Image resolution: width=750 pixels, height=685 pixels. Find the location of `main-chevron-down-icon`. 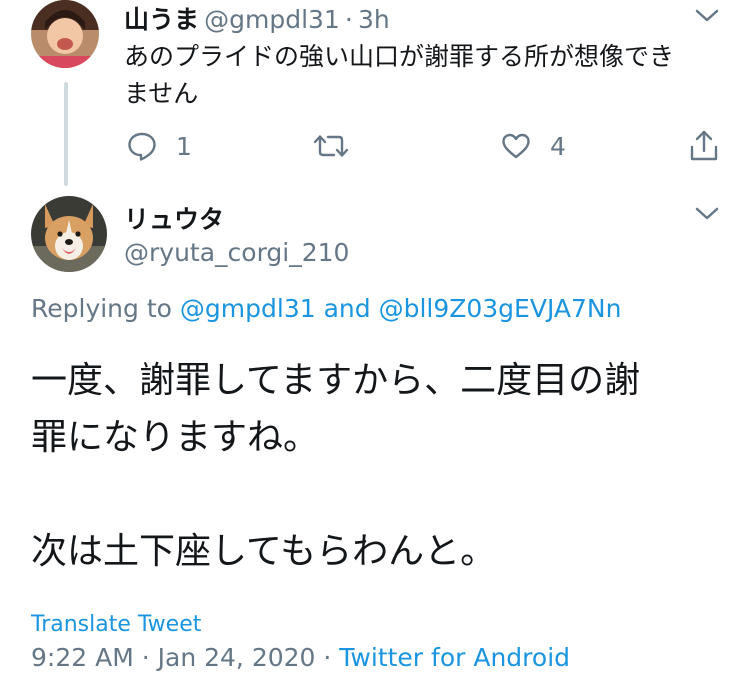

main-chevron-down-icon is located at coordinates (707, 214).